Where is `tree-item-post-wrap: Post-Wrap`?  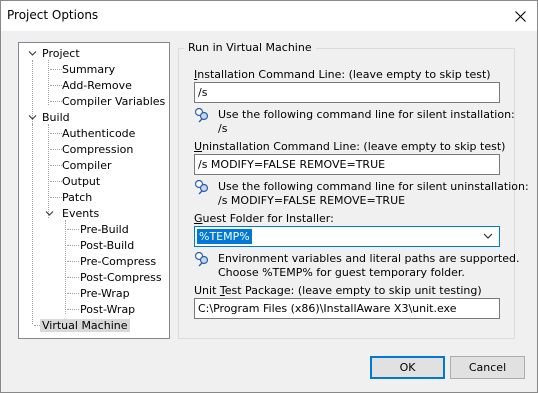 tree-item-post-wrap: Post-Wrap is located at coordinates (107, 309).